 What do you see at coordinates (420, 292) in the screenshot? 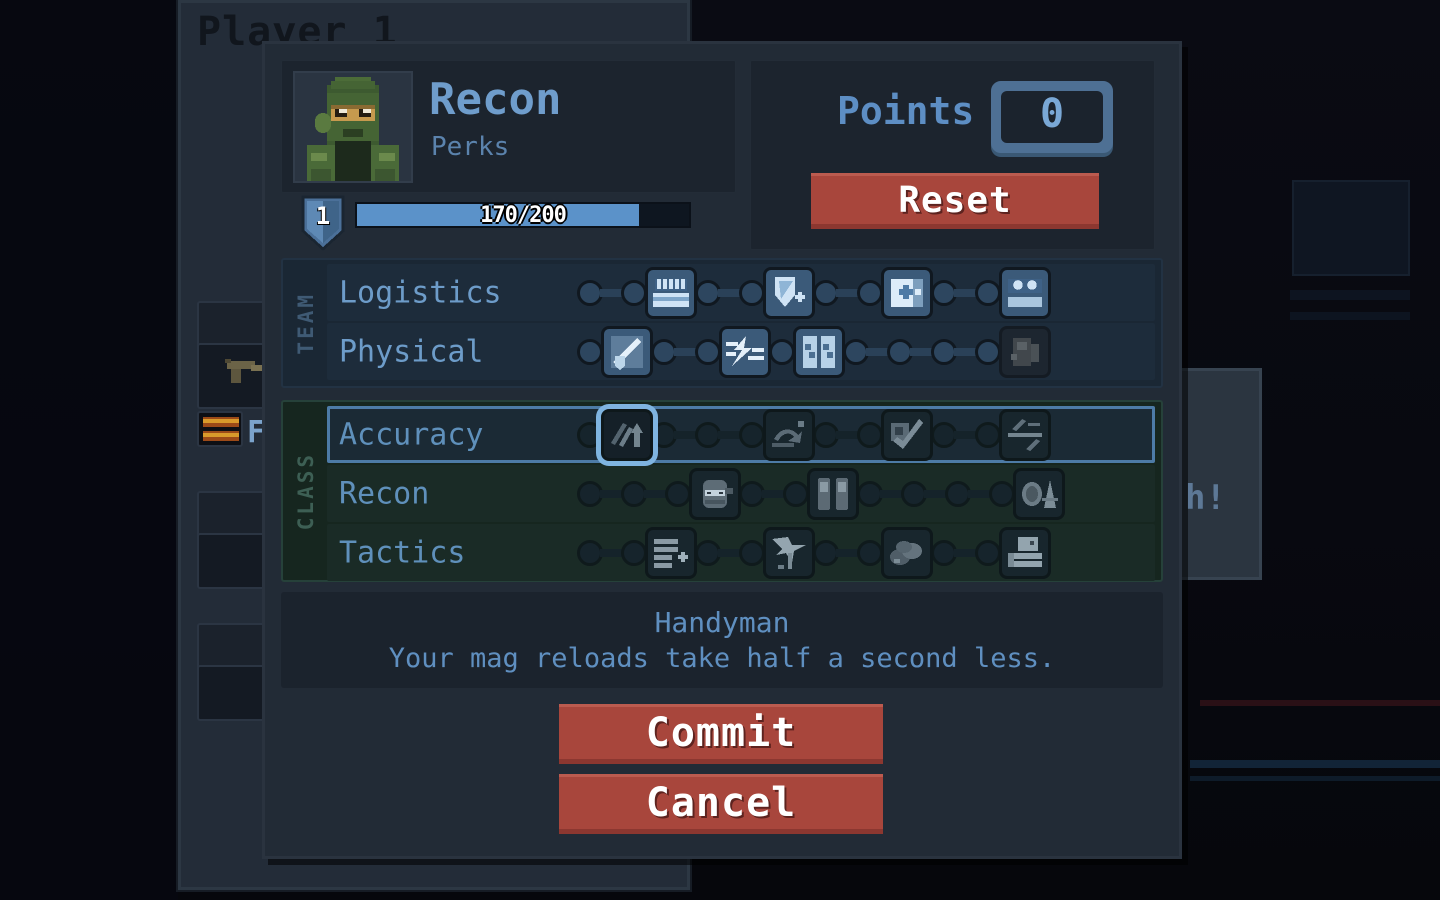
I see `perk-row-label: Logistics` at bounding box center [420, 292].